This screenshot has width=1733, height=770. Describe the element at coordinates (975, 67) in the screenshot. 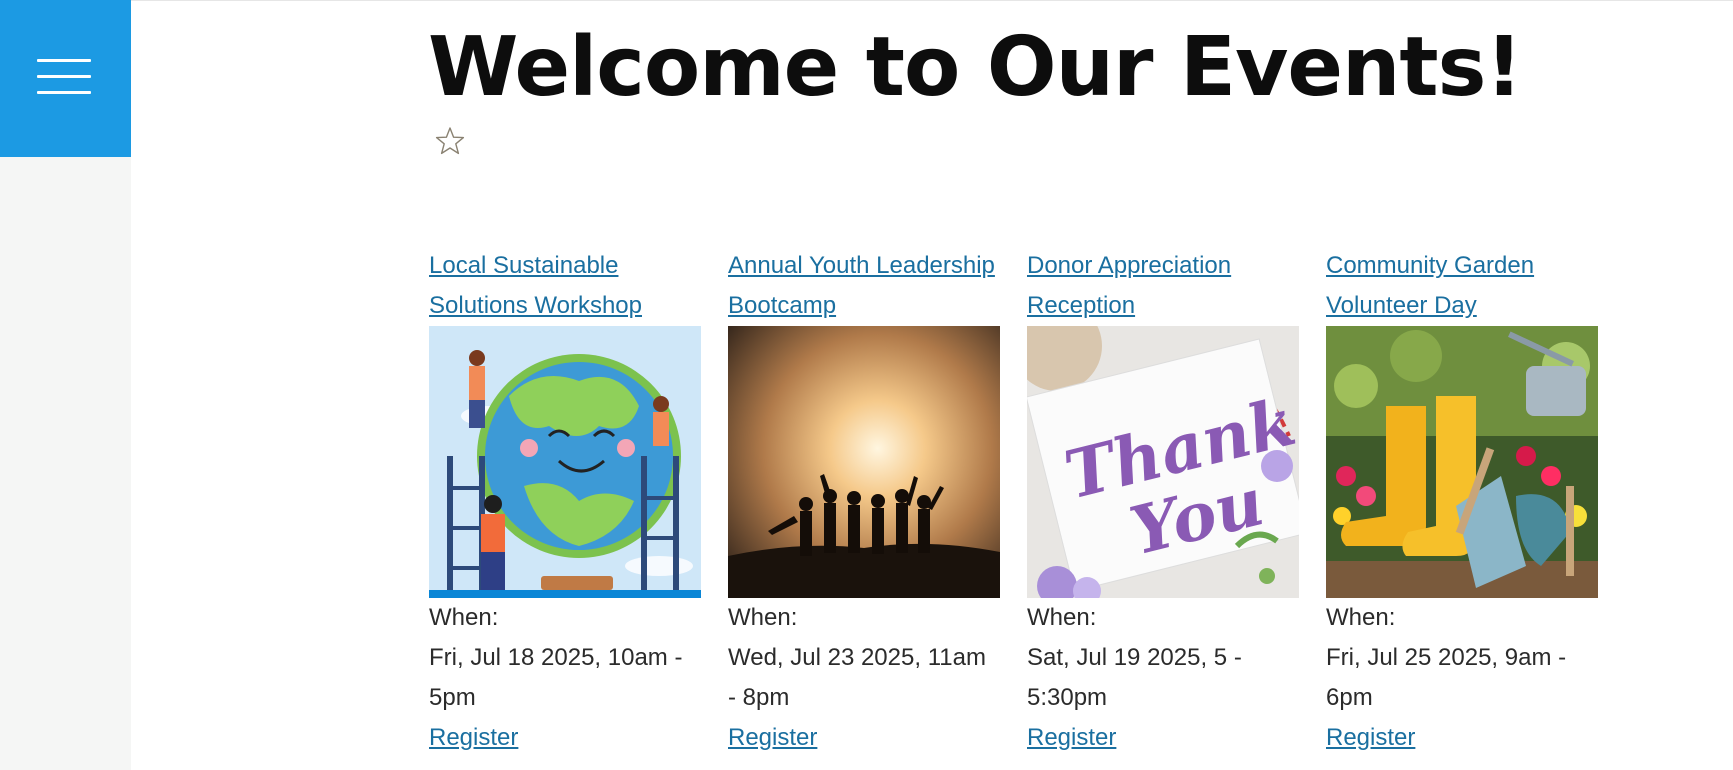

I see `page-title: Welcome to Our Events!` at that location.